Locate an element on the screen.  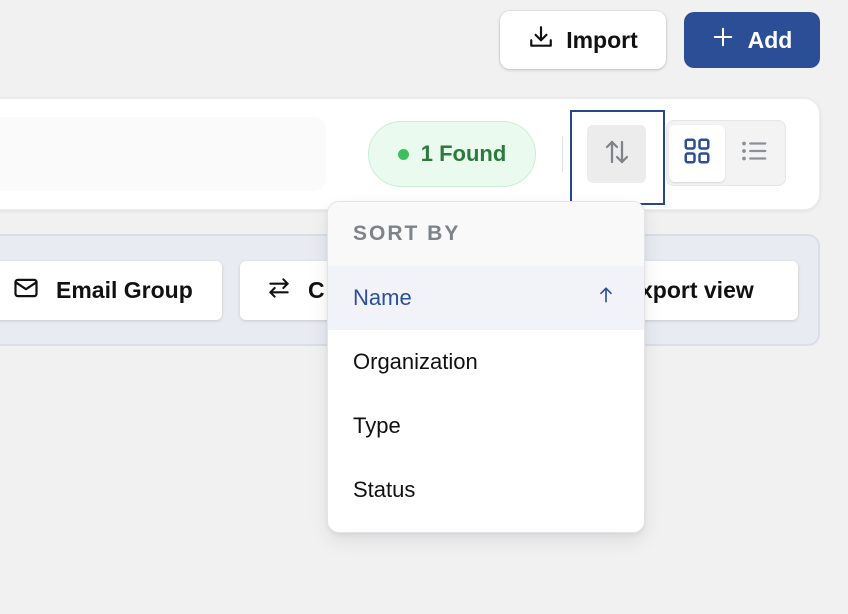
grid-view-icon is located at coordinates (697, 153).